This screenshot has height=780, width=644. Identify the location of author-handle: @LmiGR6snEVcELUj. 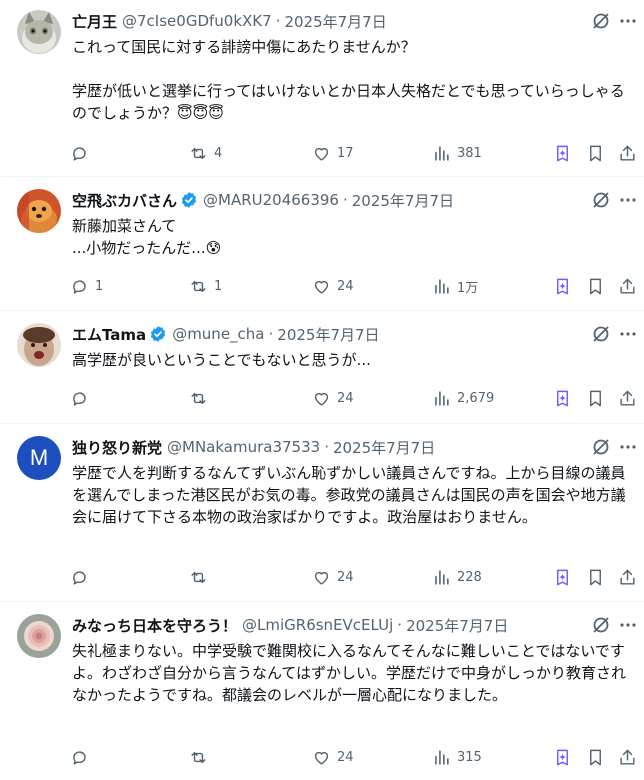
(317, 625).